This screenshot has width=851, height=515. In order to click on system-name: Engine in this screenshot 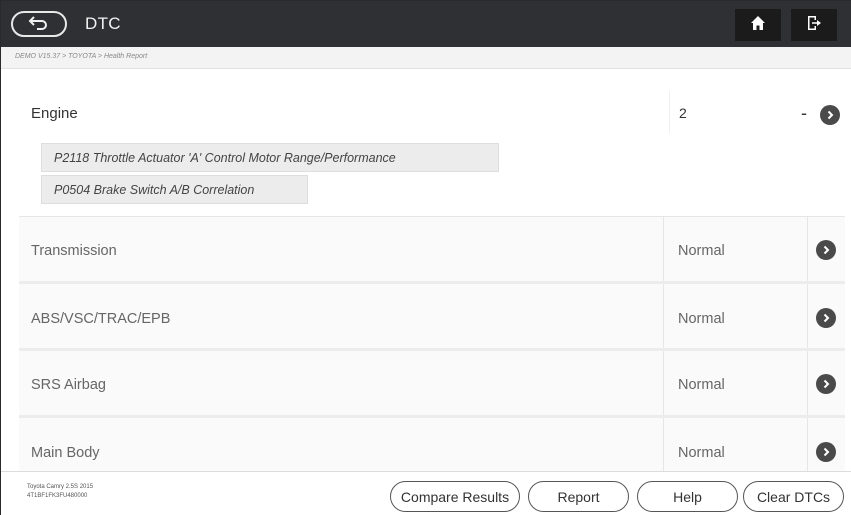, I will do `click(54, 113)`.